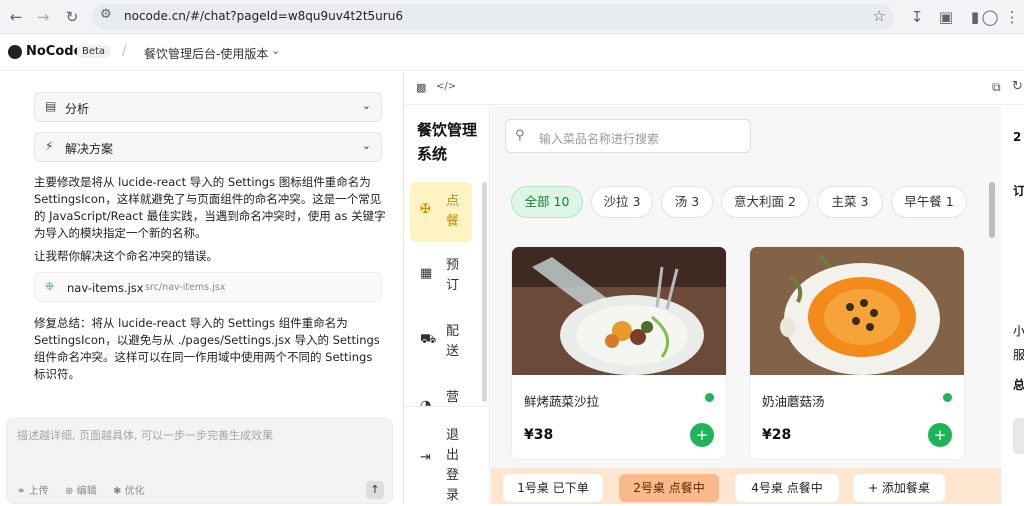 This screenshot has width=1024, height=506. Describe the element at coordinates (117, 491) in the screenshot. I see `sparkle-icon: ✱` at that location.